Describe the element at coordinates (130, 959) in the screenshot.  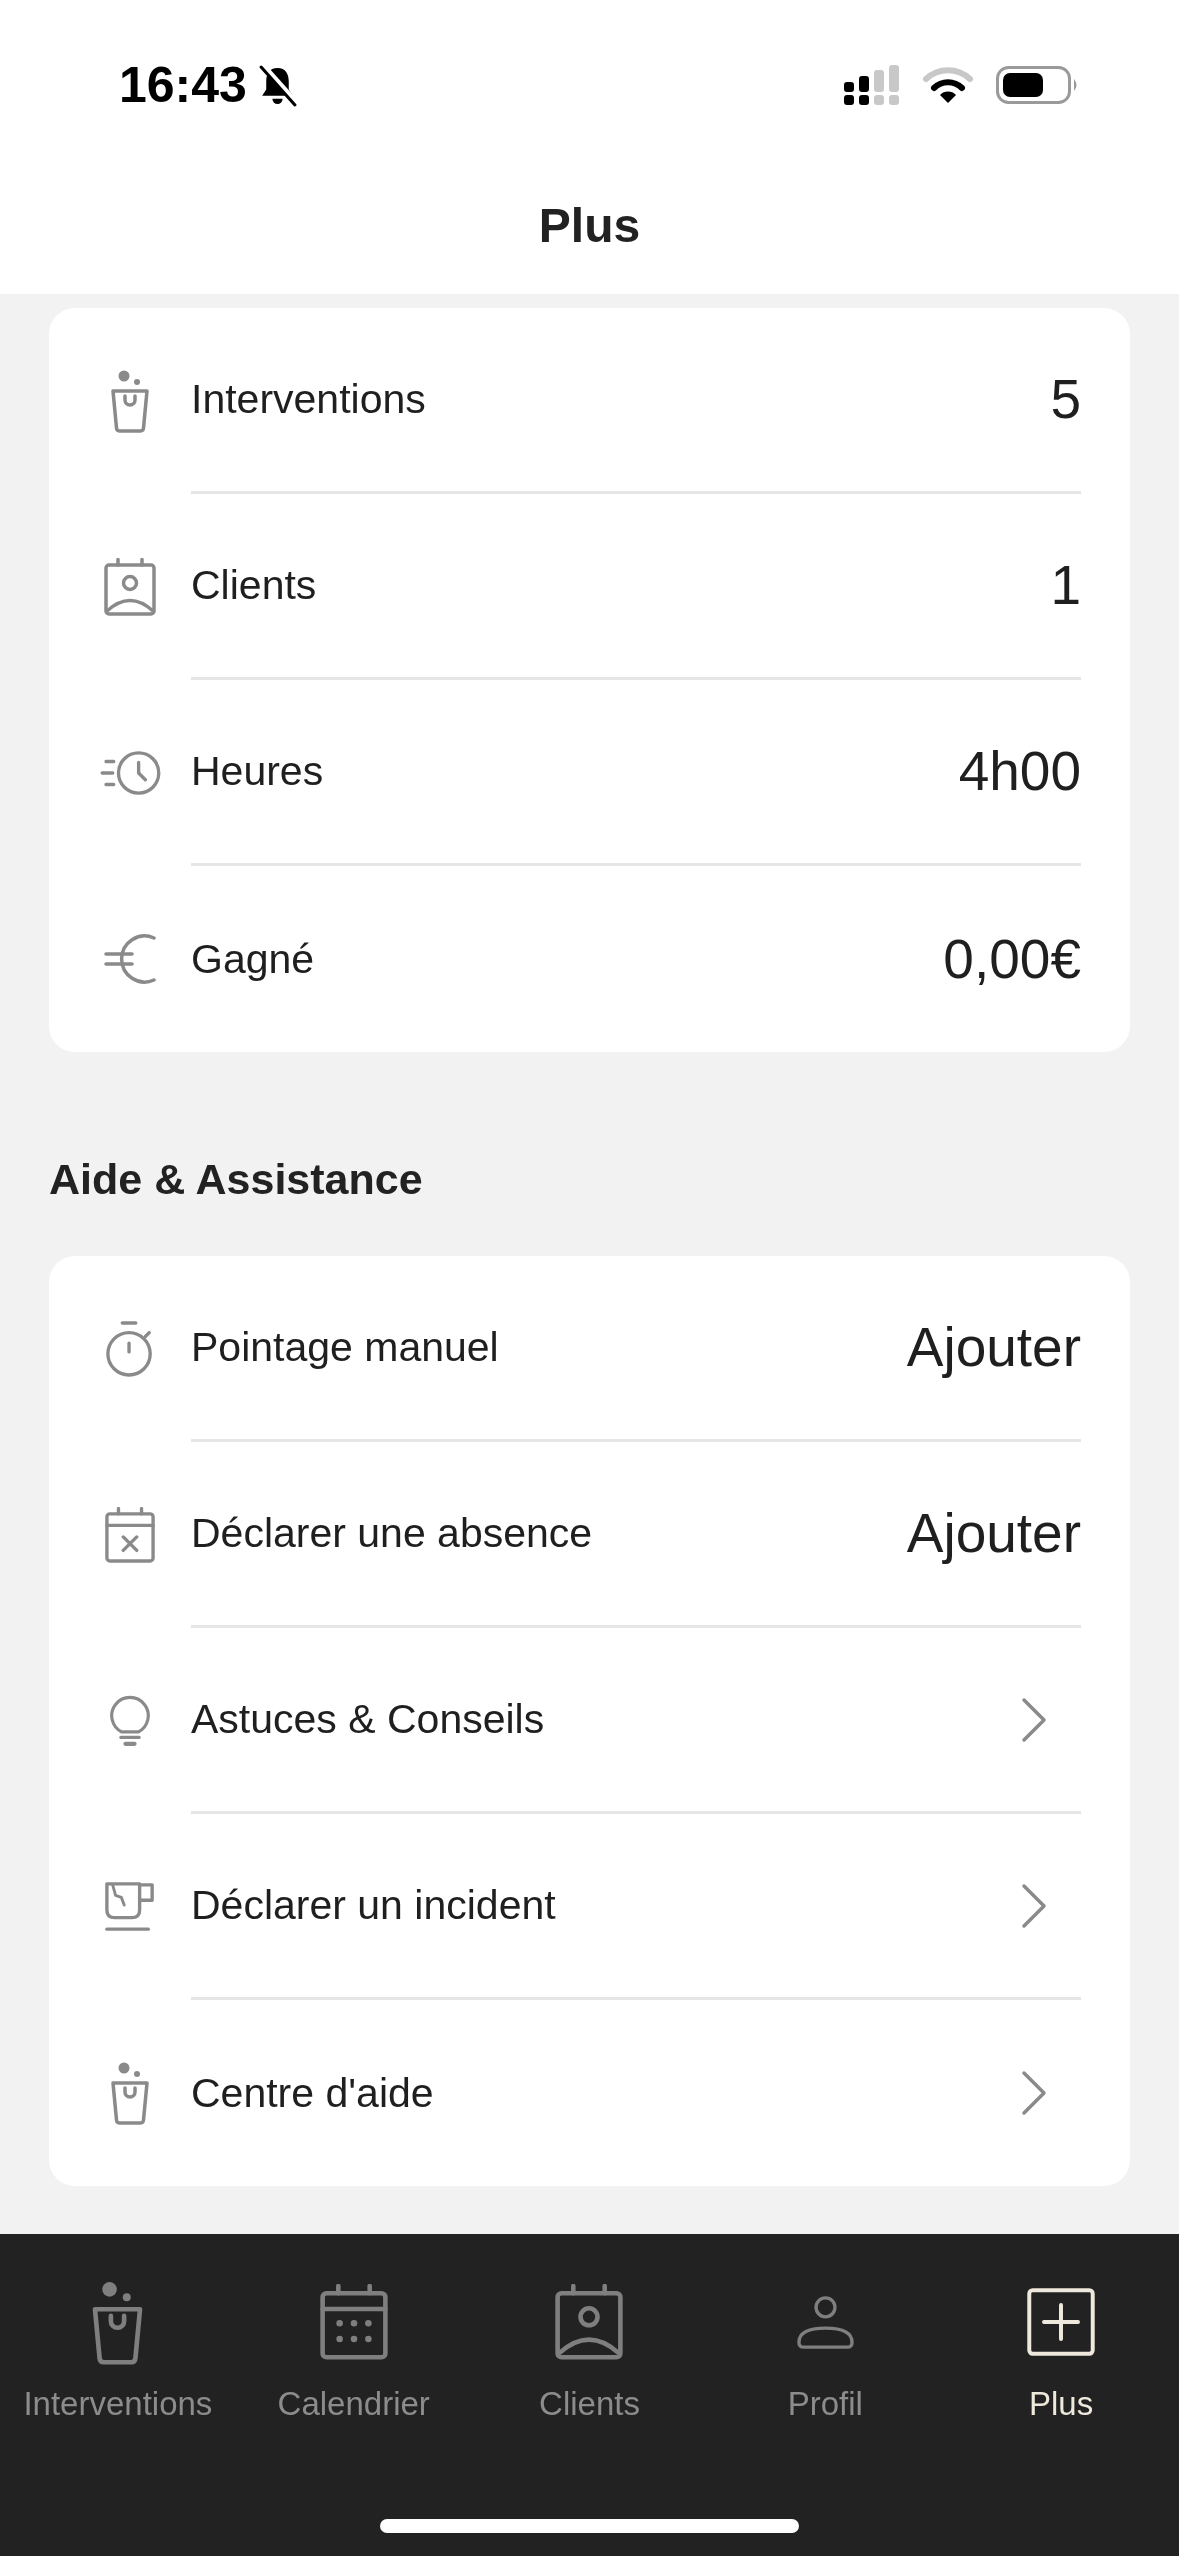
I see `euro-icon` at that location.